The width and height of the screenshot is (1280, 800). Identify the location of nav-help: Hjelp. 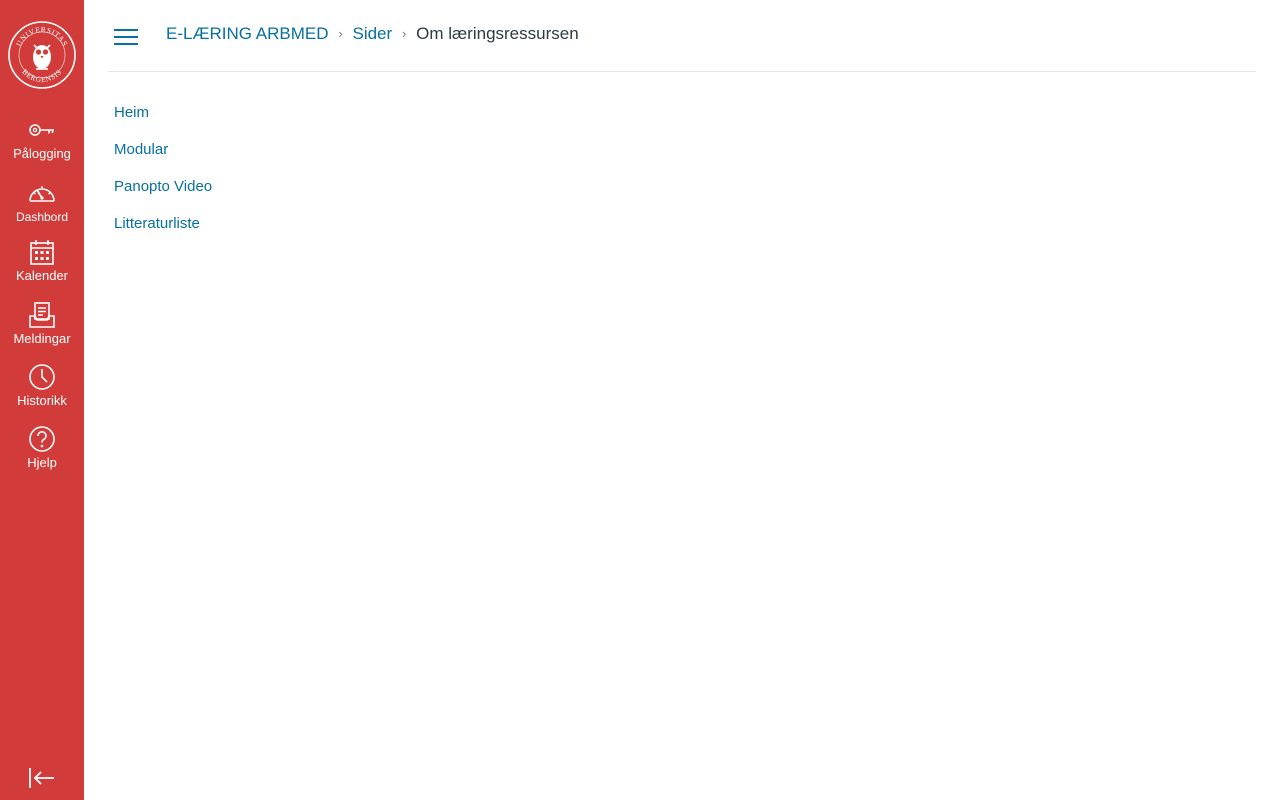
(42, 448).